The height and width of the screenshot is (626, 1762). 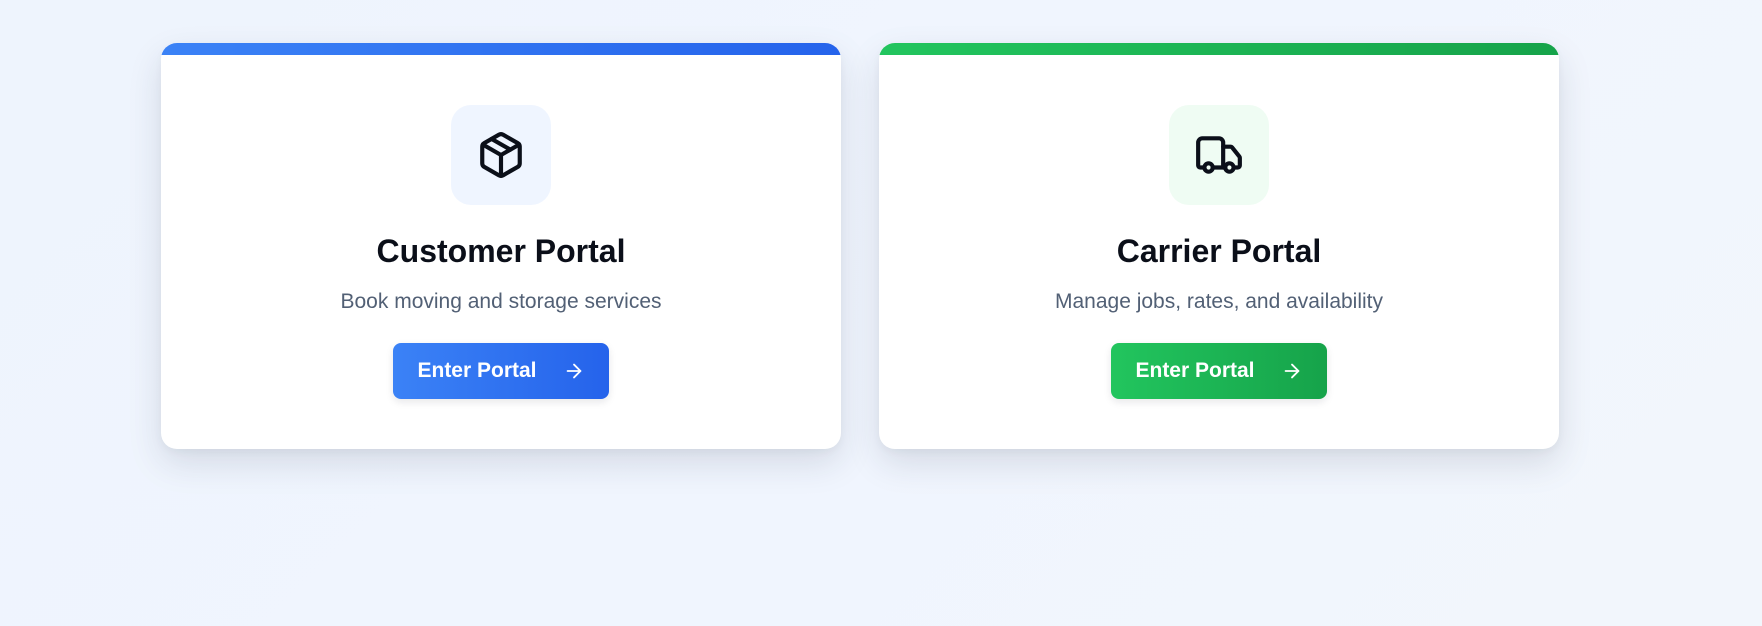 What do you see at coordinates (501, 301) in the screenshot?
I see `card-description: Book moving and storage services` at bounding box center [501, 301].